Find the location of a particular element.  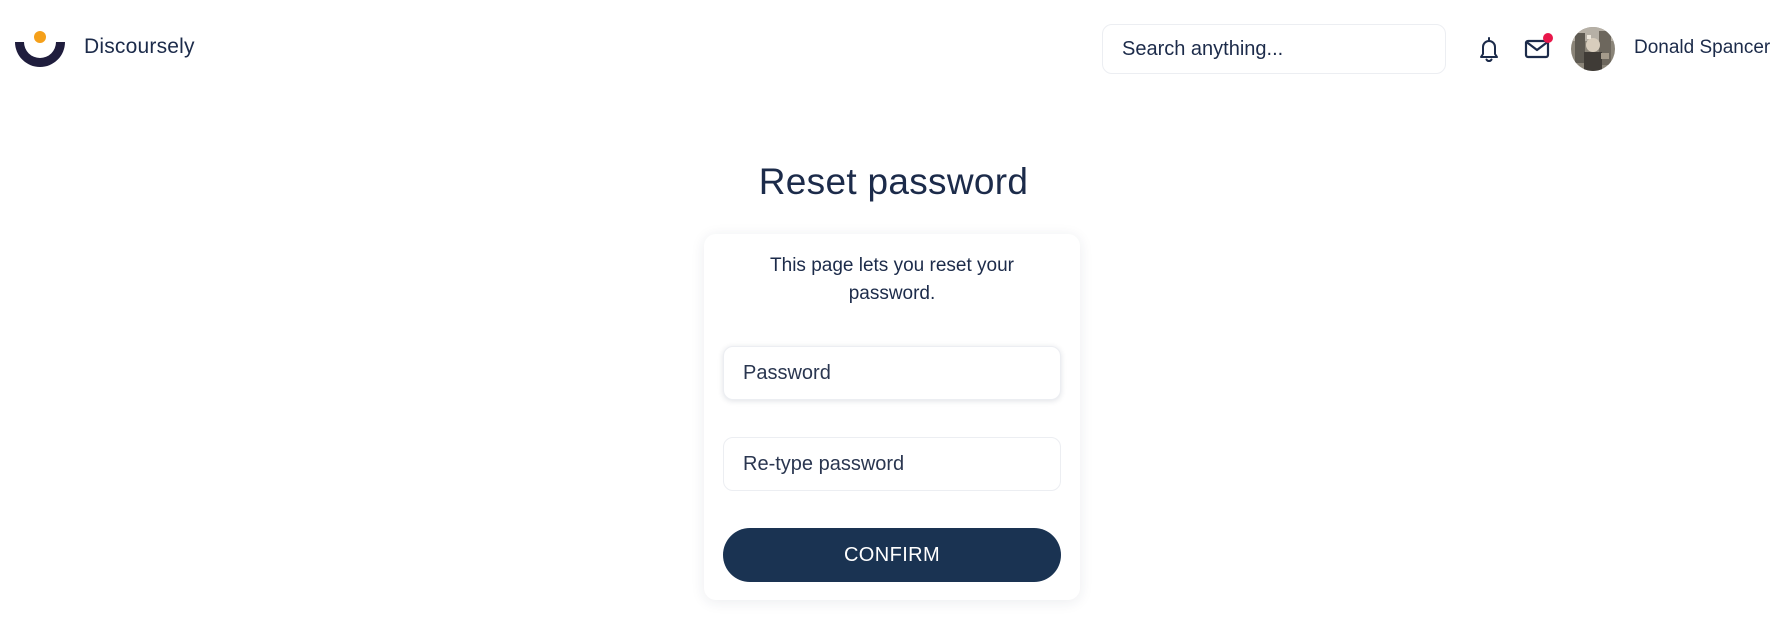

avatar-photo is located at coordinates (1593, 49).